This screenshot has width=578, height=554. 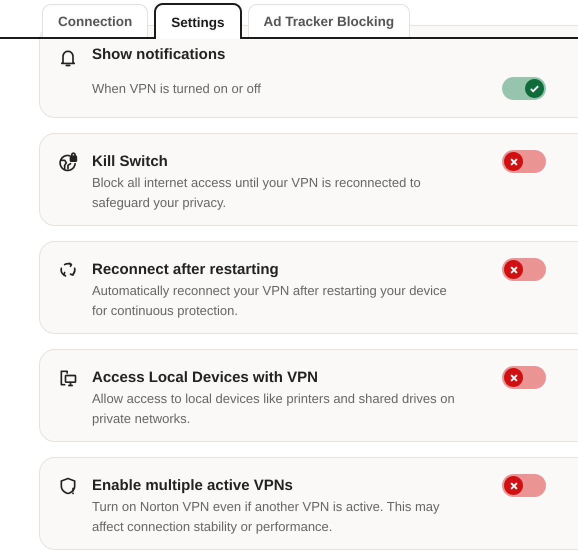 What do you see at coordinates (274, 409) in the screenshot?
I see `setting-description: Allow access to local devices like printers and shared drives on private networks.` at bounding box center [274, 409].